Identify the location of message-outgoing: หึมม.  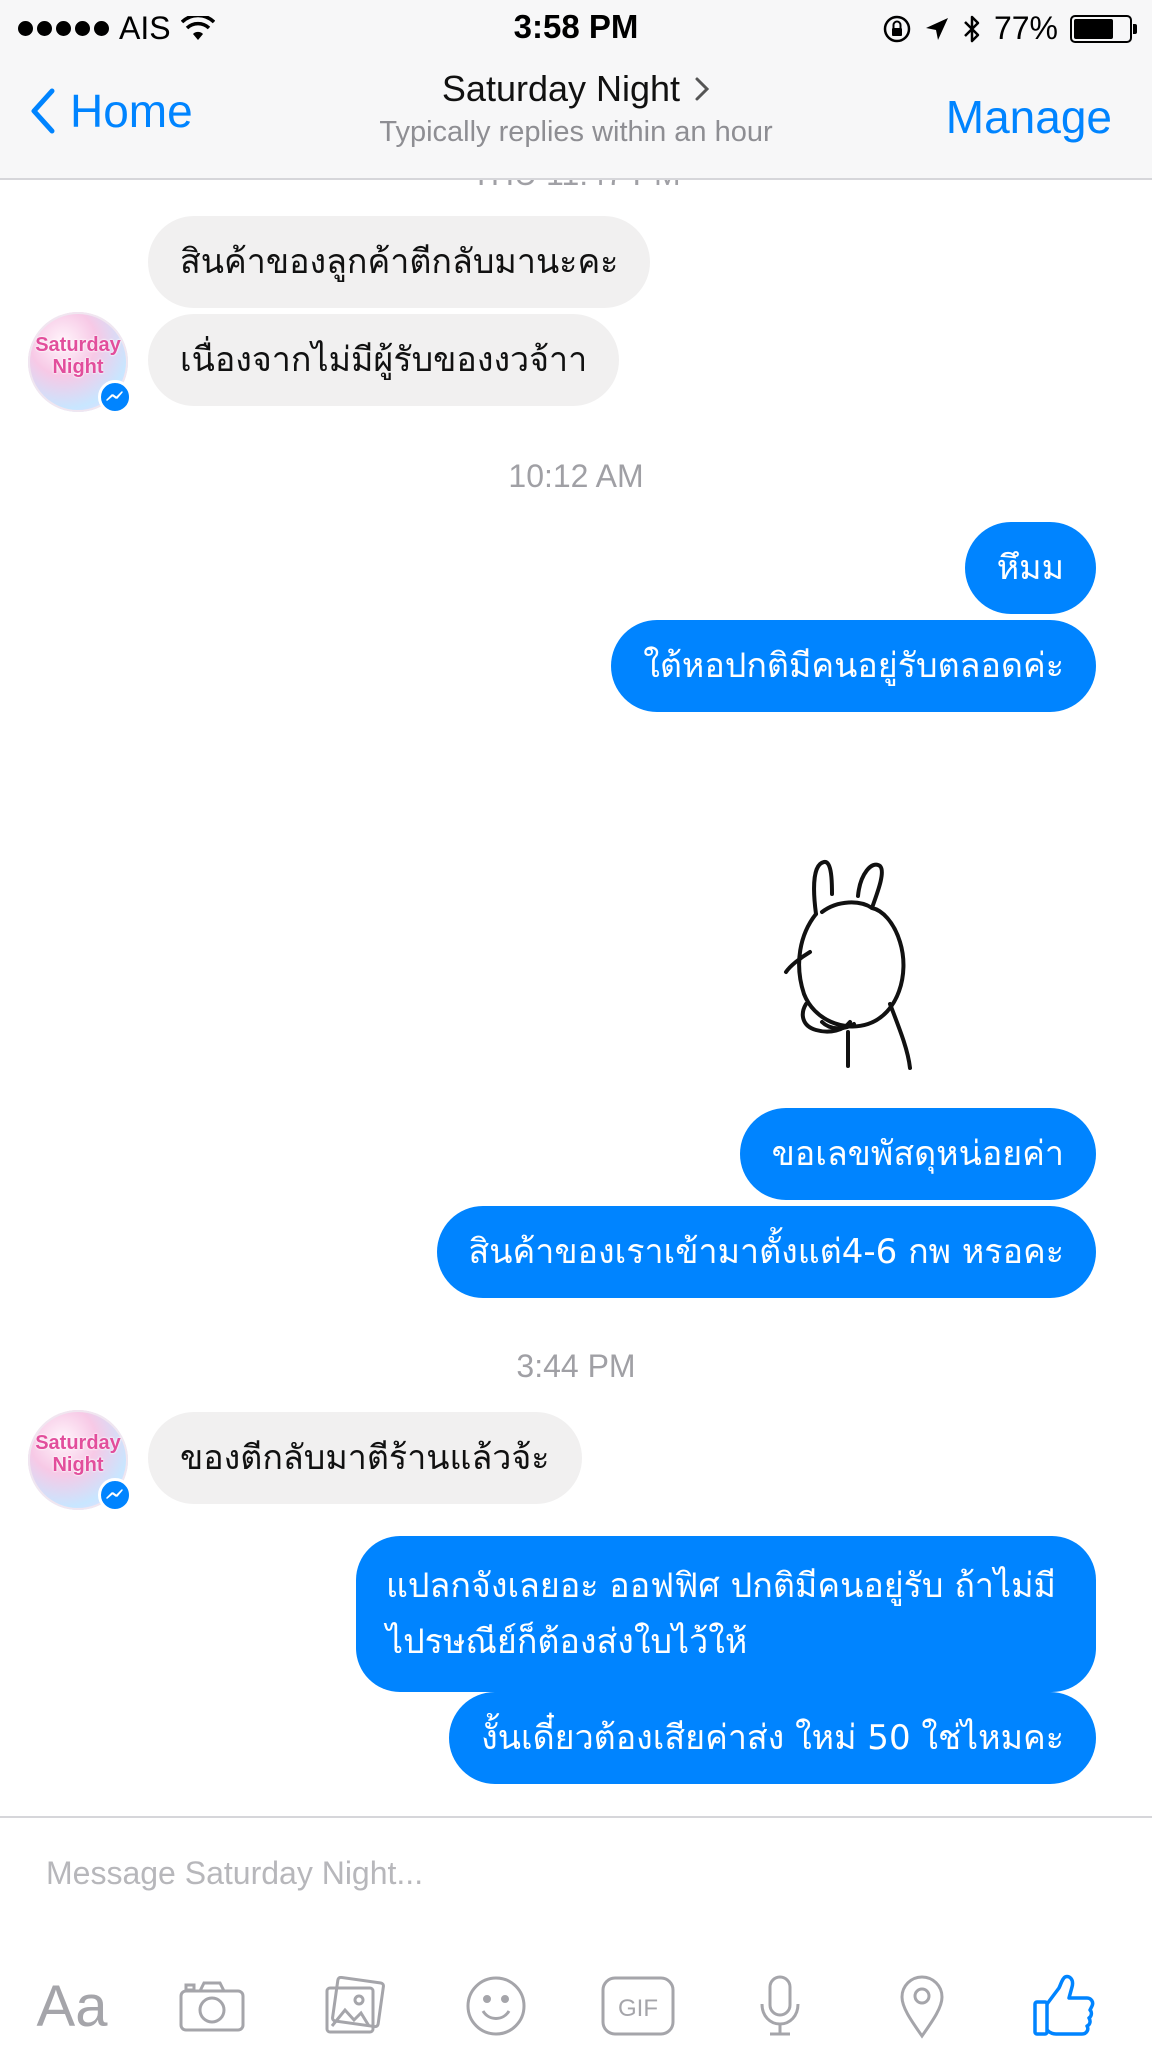
(1030, 568).